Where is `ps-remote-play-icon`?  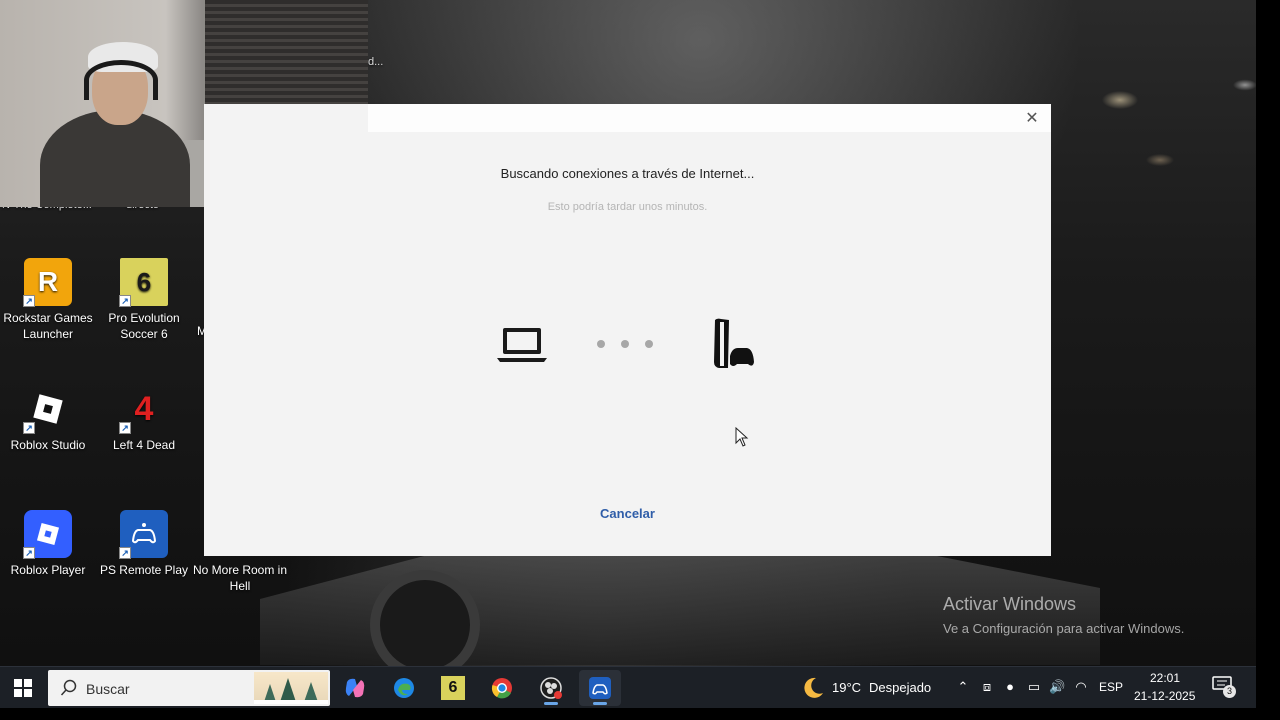 ps-remote-play-icon is located at coordinates (600, 688).